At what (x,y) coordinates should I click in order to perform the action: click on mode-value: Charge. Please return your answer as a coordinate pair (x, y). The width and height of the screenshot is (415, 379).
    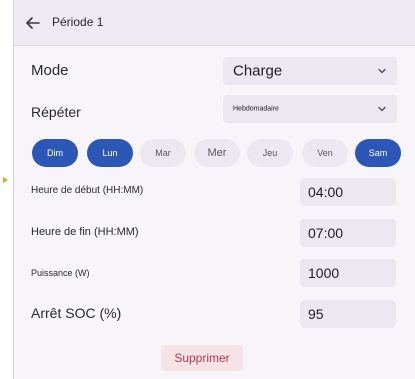
    Looking at the image, I should click on (258, 71).